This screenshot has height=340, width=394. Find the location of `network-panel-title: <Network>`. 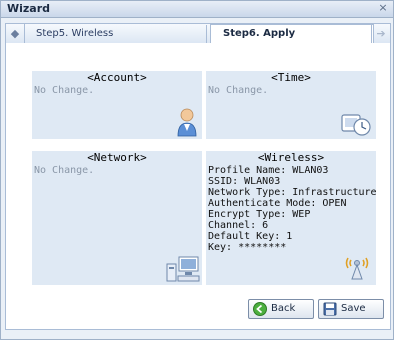

network-panel-title: <Network> is located at coordinates (117, 157).